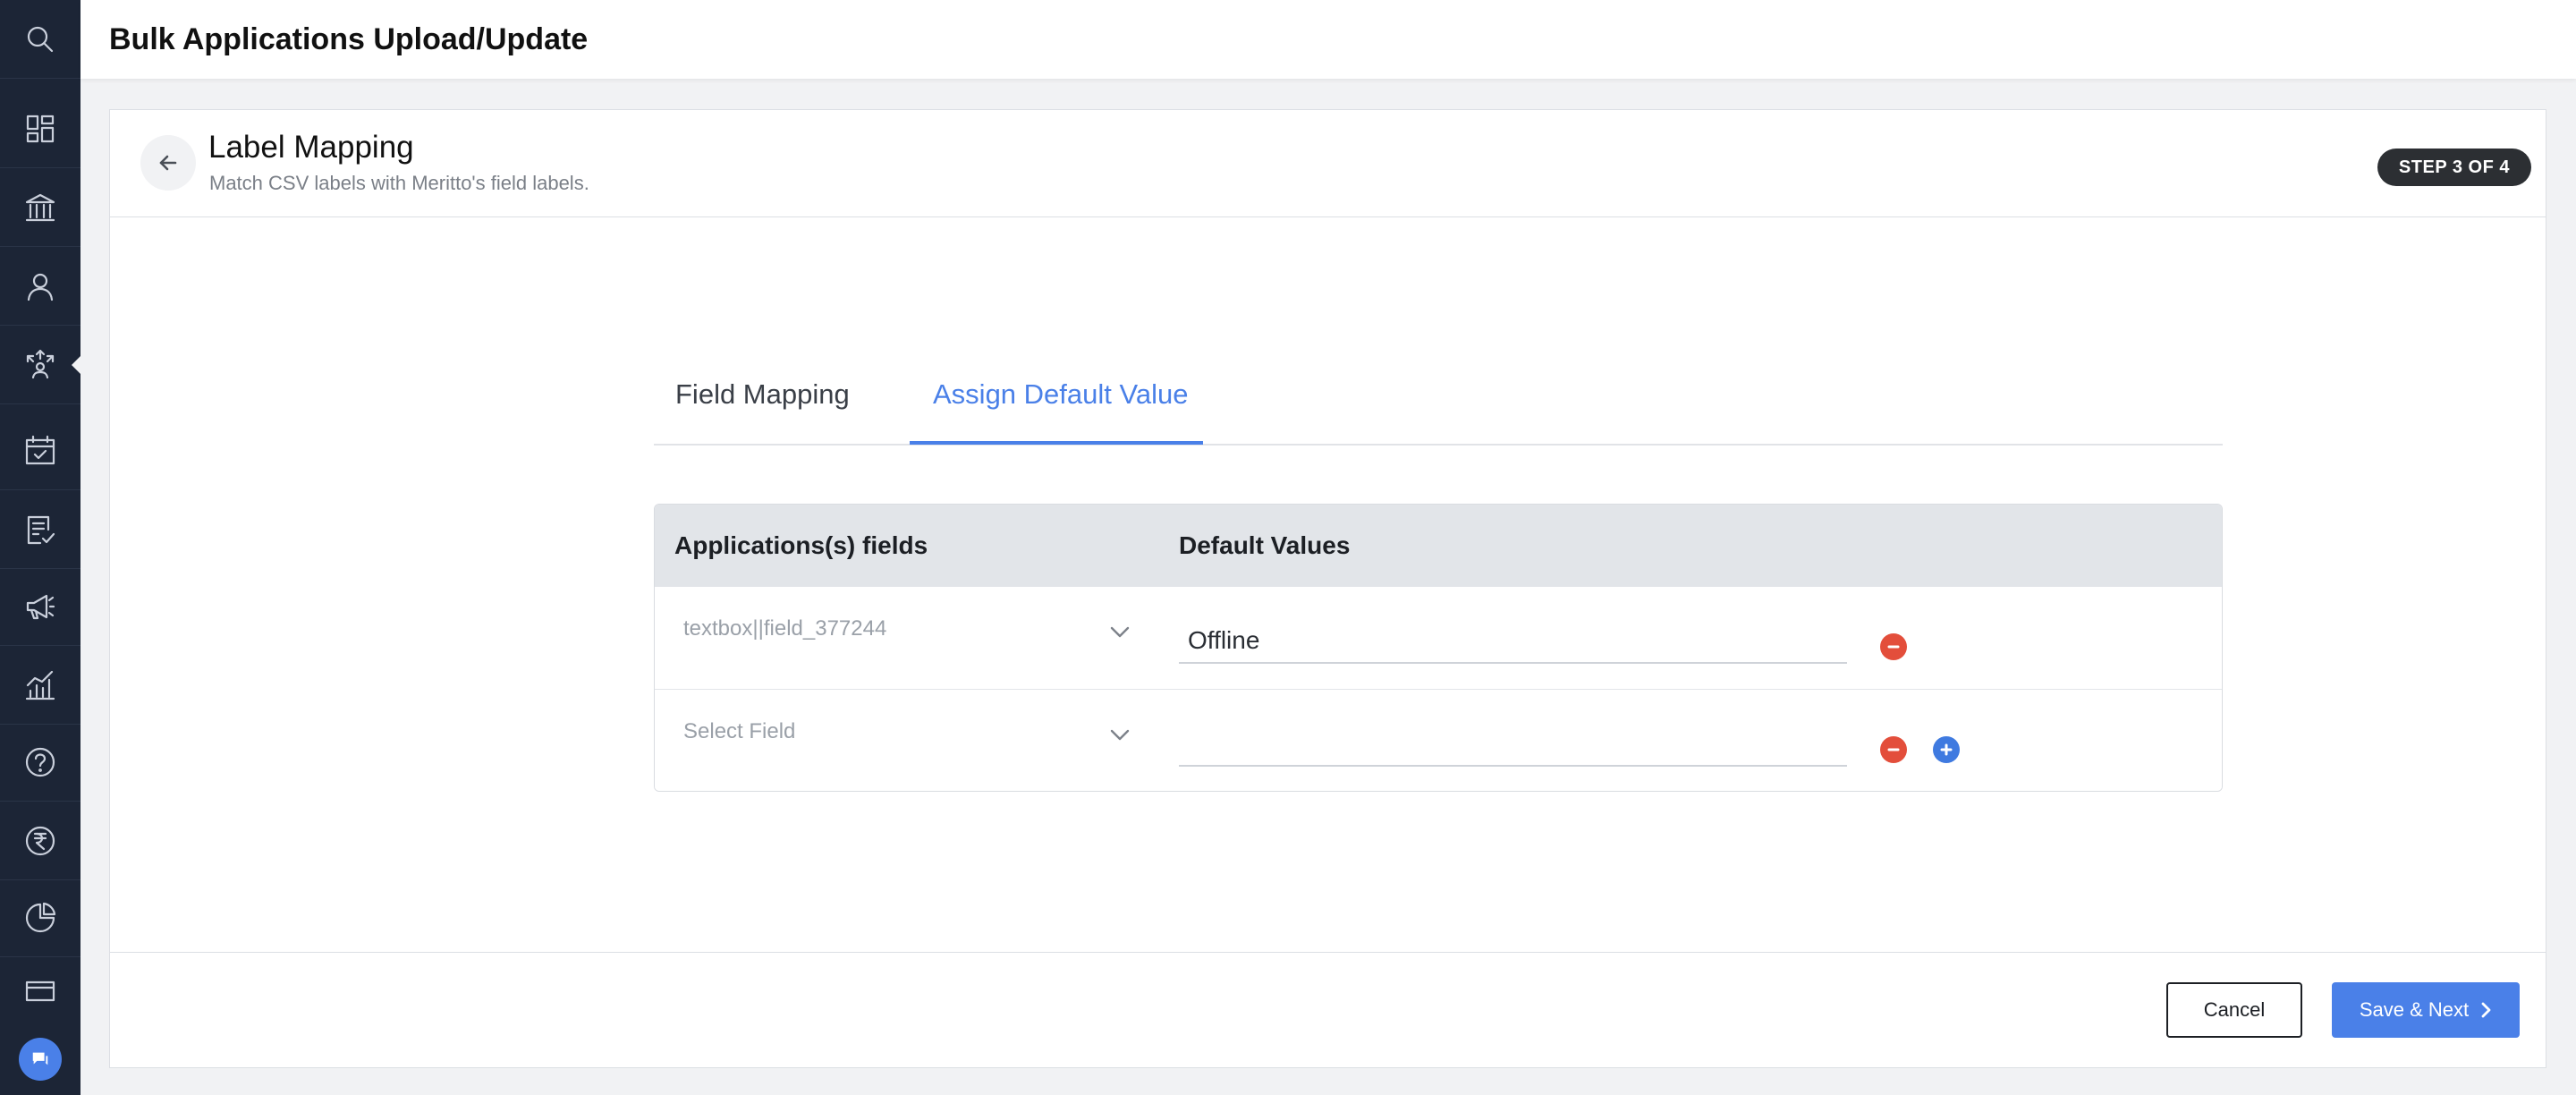 The width and height of the screenshot is (2576, 1095). I want to click on page-title: Bulk Applications Upload/Update, so click(349, 38).